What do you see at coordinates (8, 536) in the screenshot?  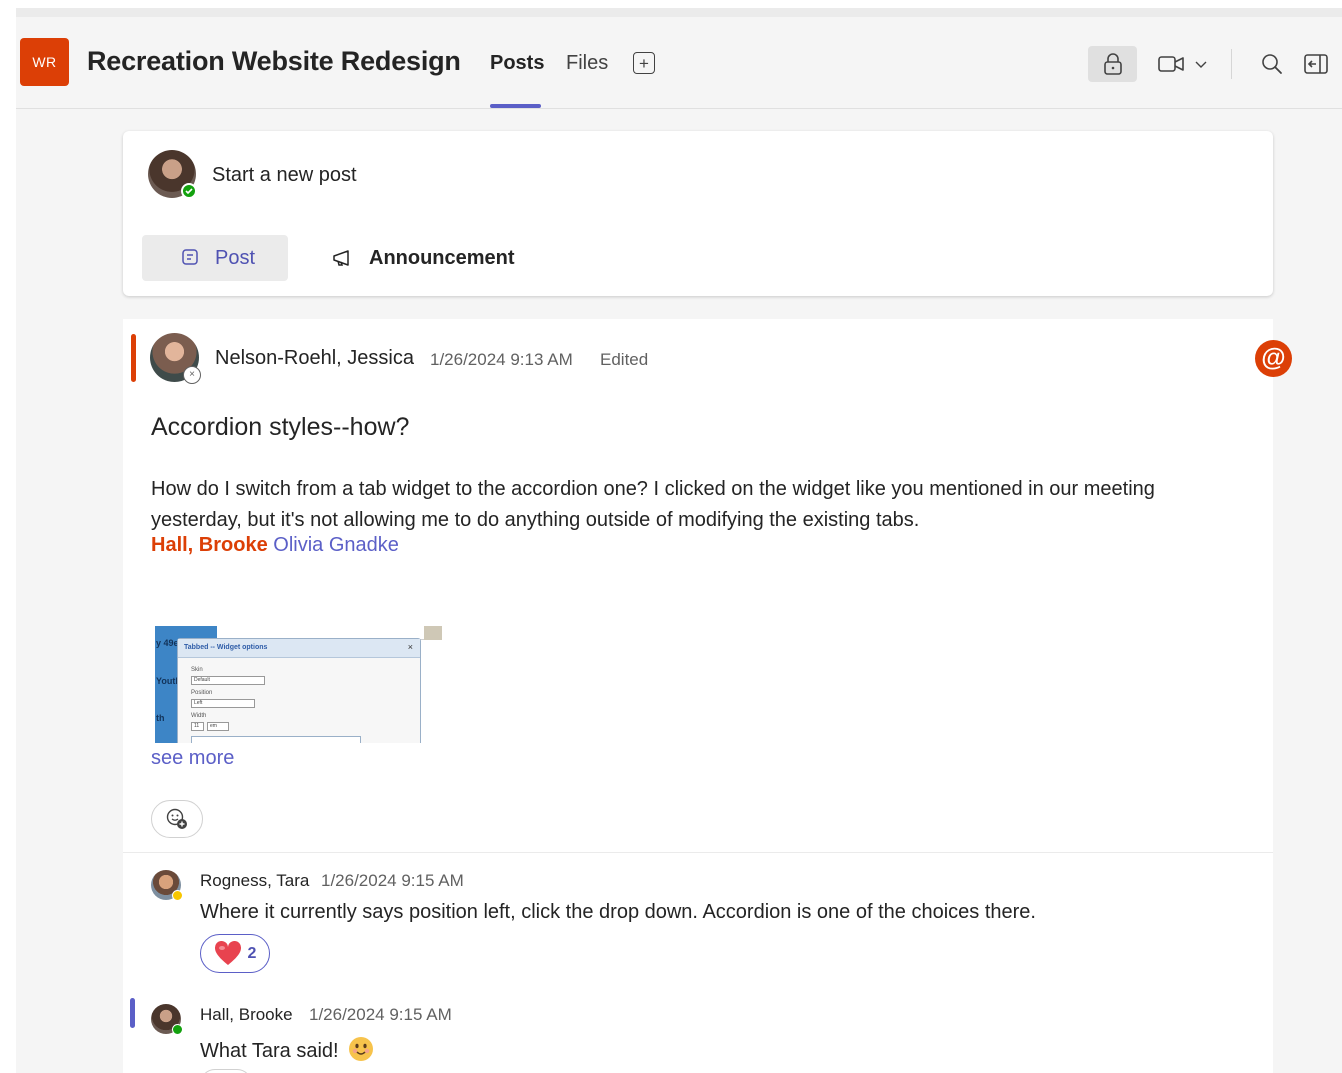 I see `left-strip` at bounding box center [8, 536].